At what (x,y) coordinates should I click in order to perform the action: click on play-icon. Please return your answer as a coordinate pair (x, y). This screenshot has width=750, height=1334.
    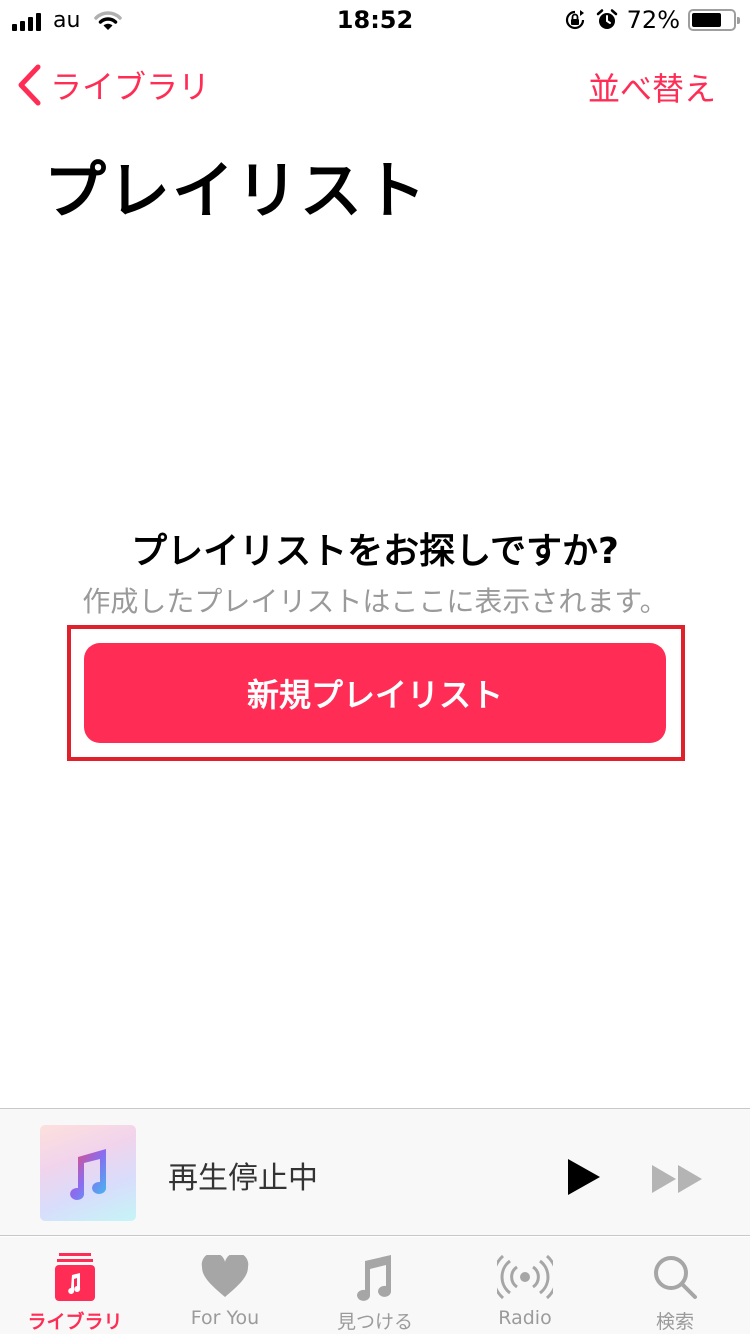
    Looking at the image, I should click on (584, 1177).